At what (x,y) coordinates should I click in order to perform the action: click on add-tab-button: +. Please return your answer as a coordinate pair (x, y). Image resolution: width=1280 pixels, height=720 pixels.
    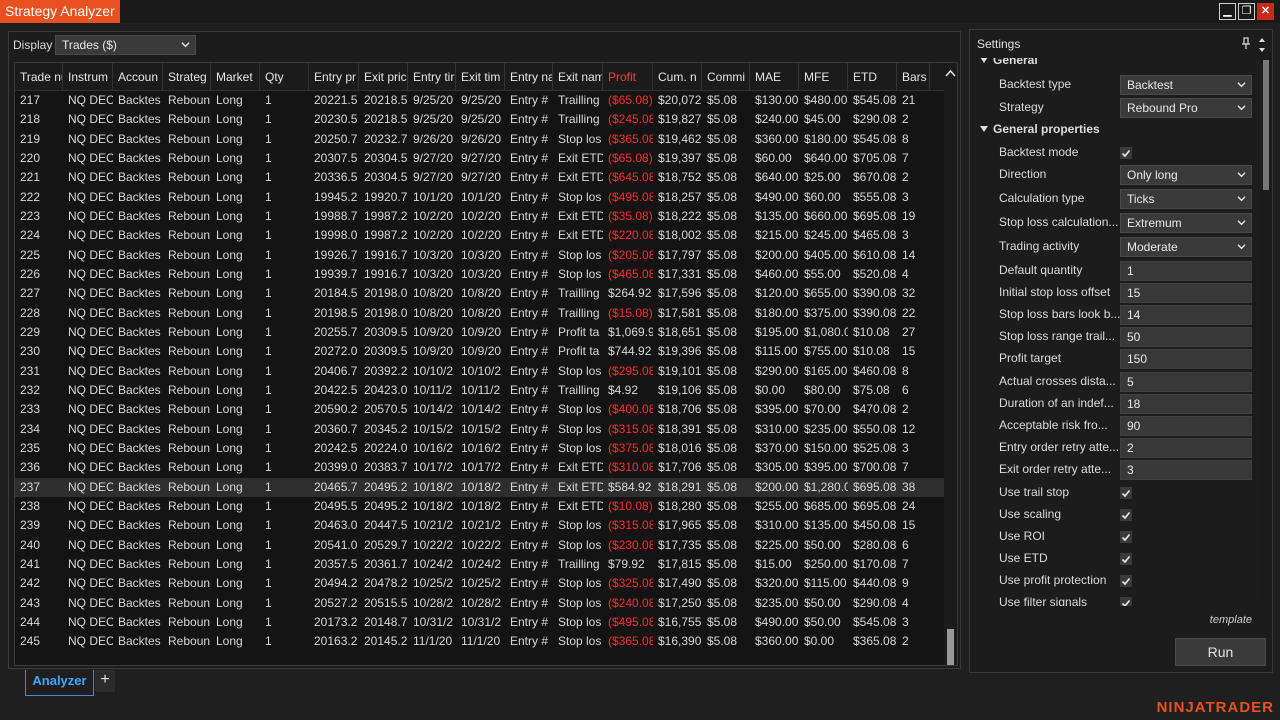
    Looking at the image, I should click on (105, 681).